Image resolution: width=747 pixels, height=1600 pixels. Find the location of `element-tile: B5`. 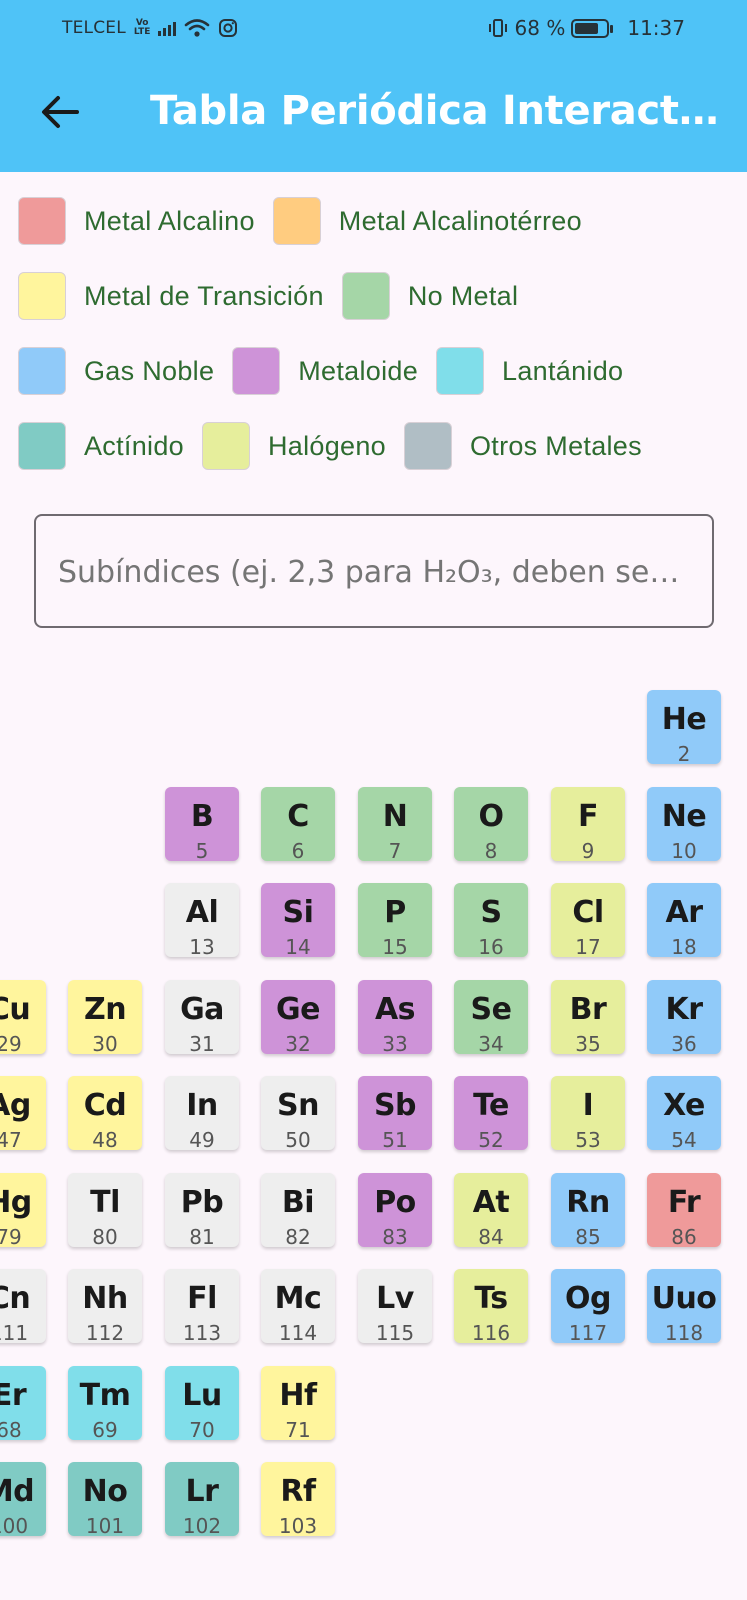

element-tile: B5 is located at coordinates (202, 825).